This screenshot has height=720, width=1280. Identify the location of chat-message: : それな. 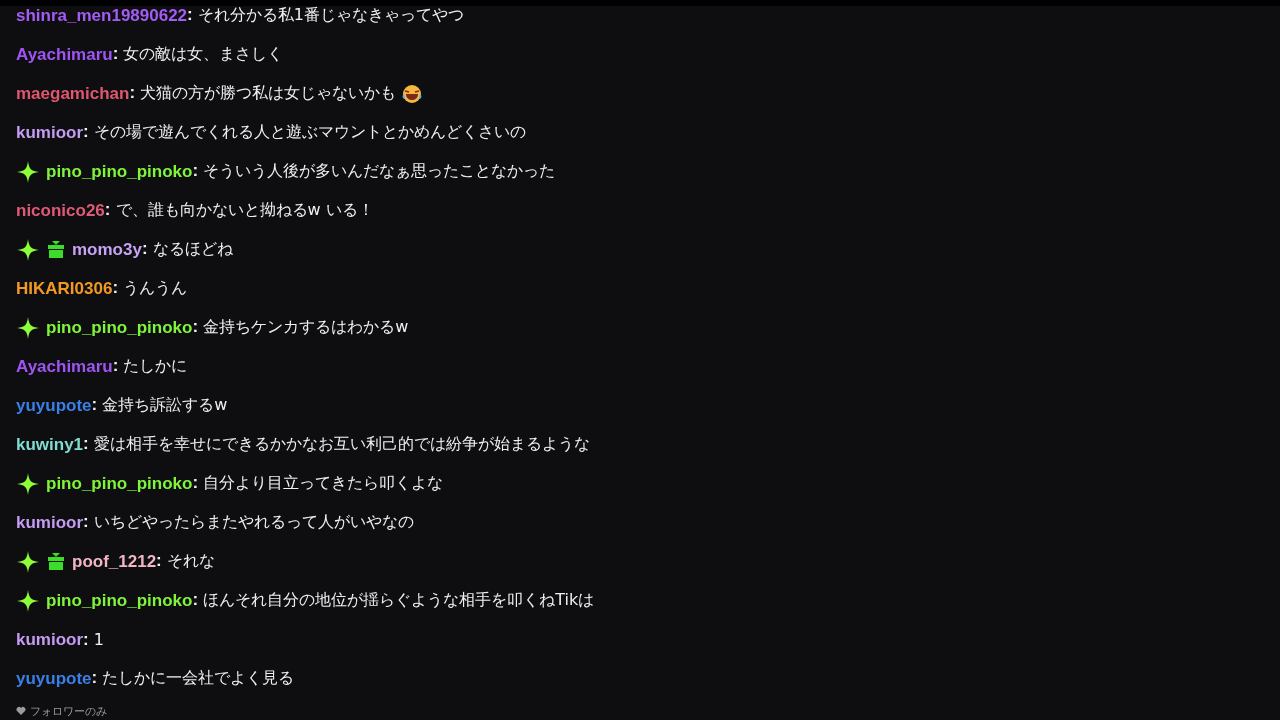
(185, 561).